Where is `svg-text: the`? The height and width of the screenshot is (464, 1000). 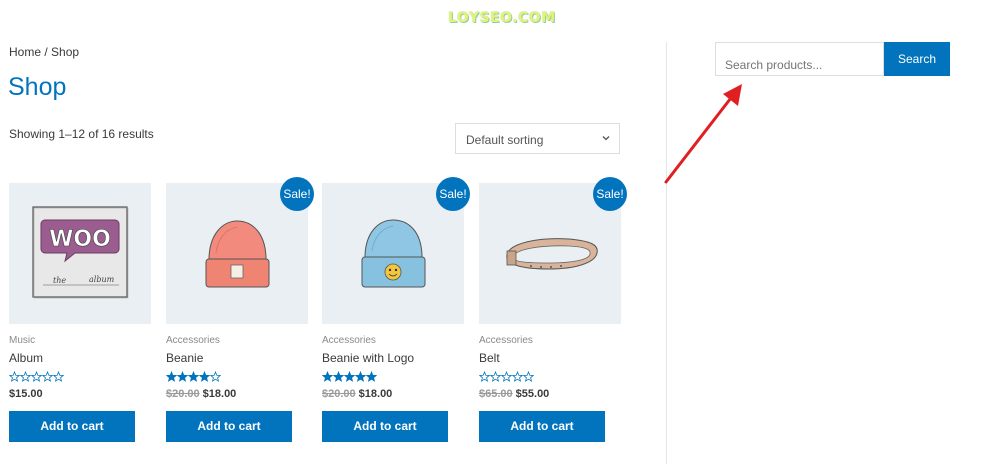 svg-text: the is located at coordinates (59, 280).